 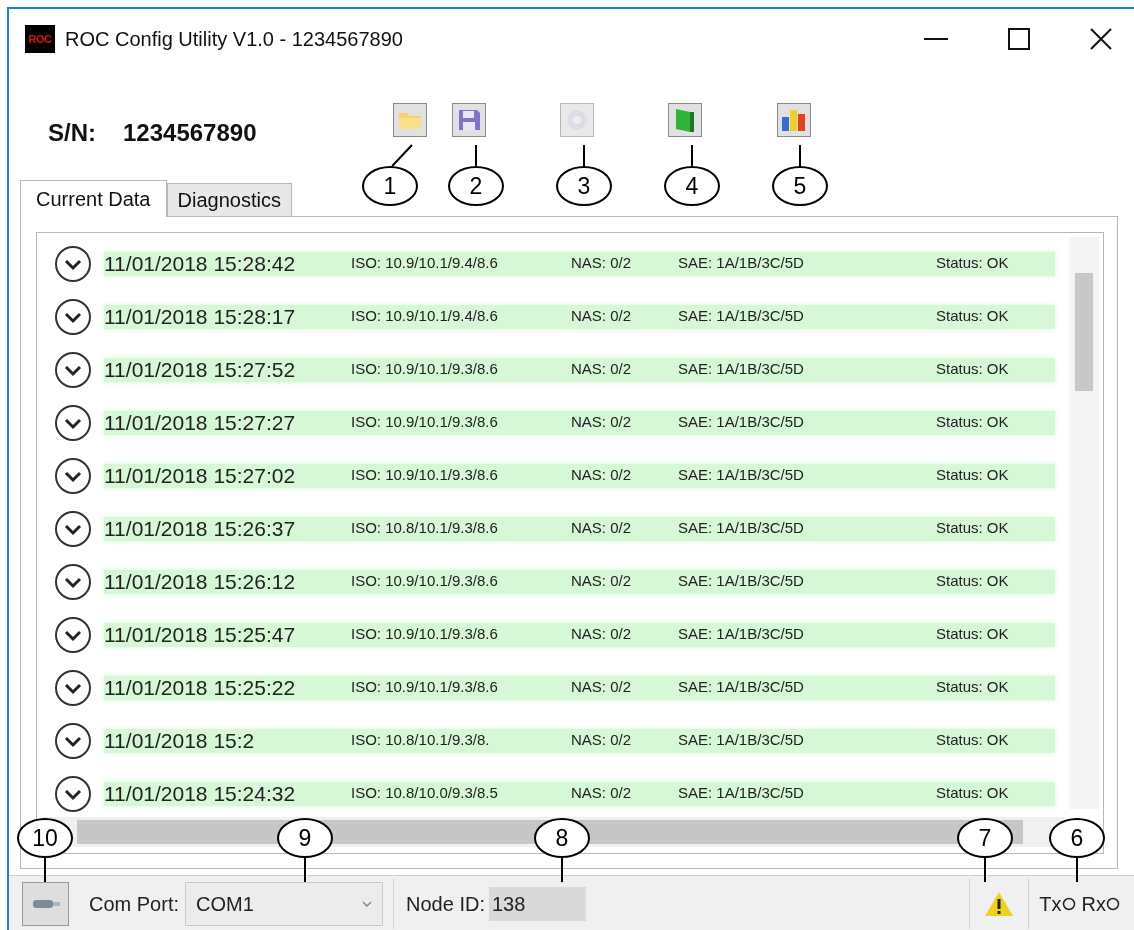 What do you see at coordinates (579, 475) in the screenshot?
I see `row-highlight: 11/01/2018 15:27:02 ISO: 10.9/10.1/9.3/8.6 NAS: 0/2 SAE: 1A/1B/3C/5D Status: OK` at bounding box center [579, 475].